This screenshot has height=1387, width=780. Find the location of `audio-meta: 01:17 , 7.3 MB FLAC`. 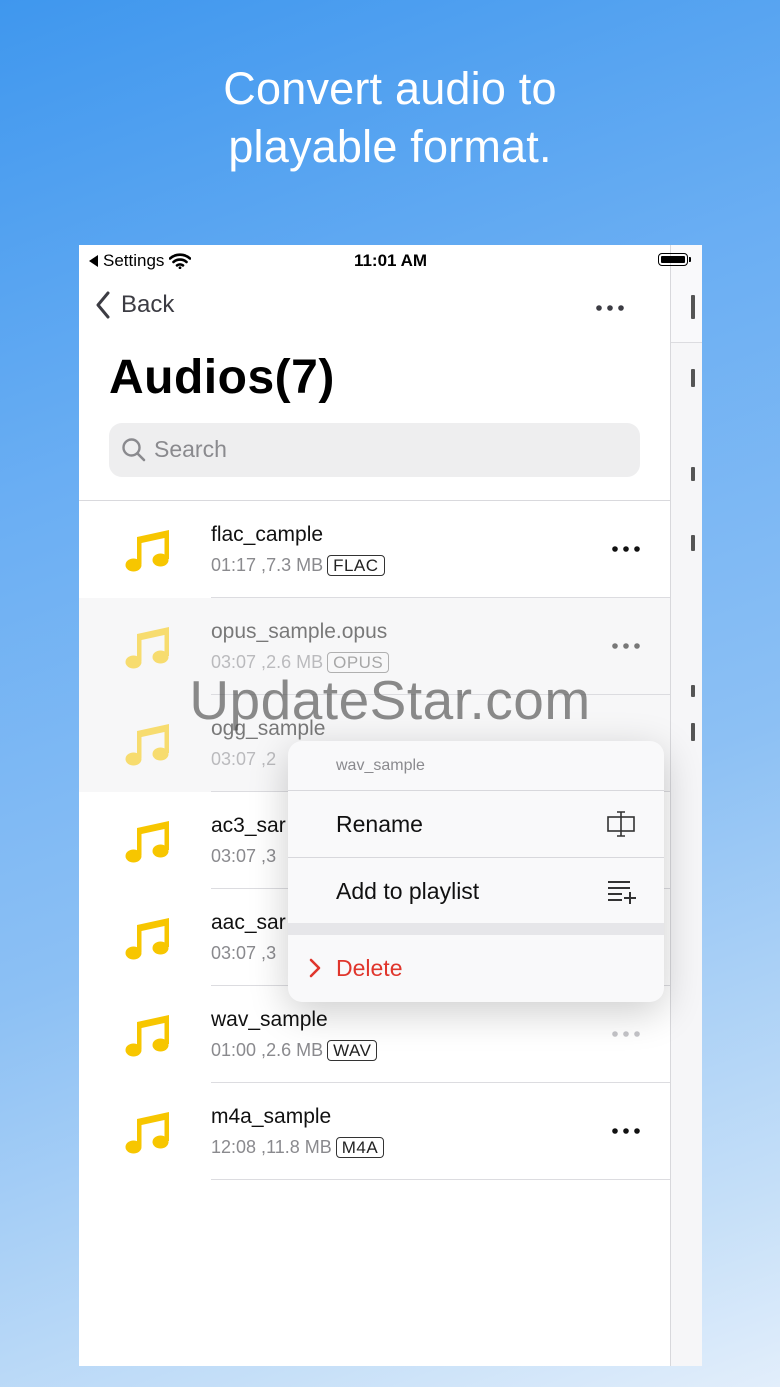

audio-meta: 01:17 , 7.3 MB FLAC is located at coordinates (298, 565).